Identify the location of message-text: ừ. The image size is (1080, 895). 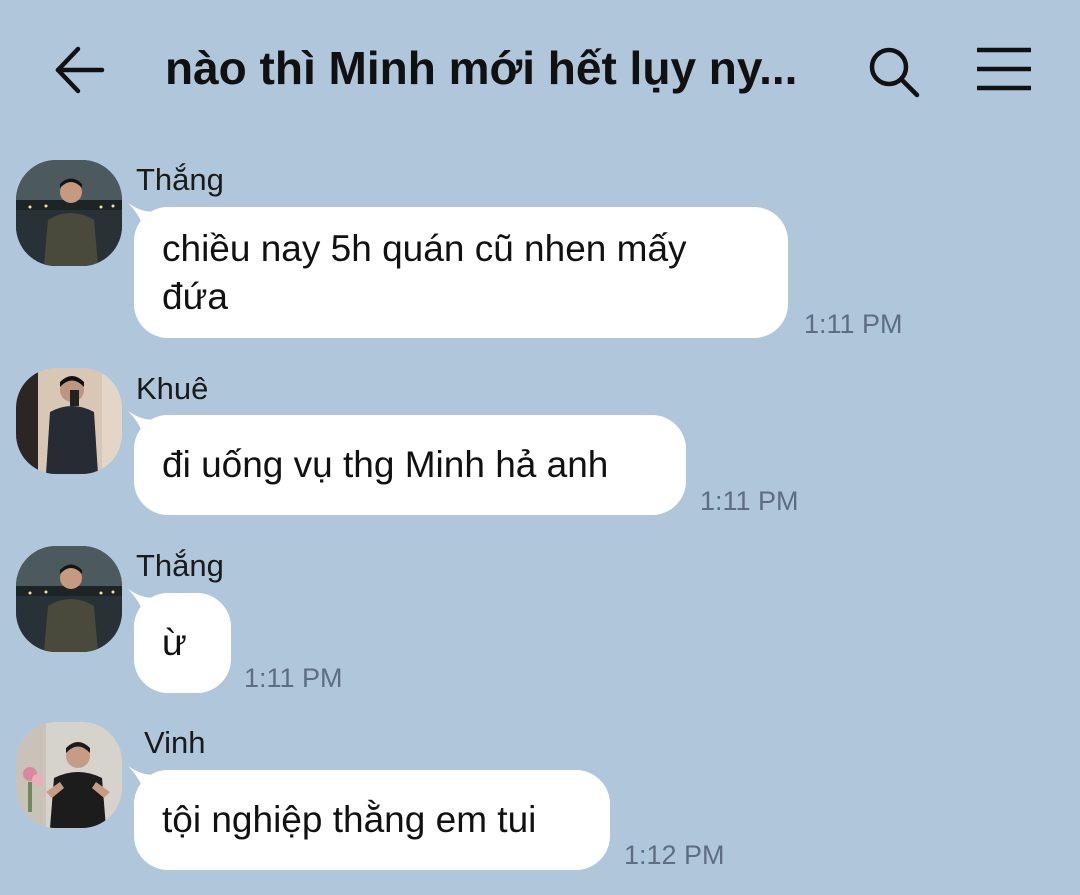
(174, 642).